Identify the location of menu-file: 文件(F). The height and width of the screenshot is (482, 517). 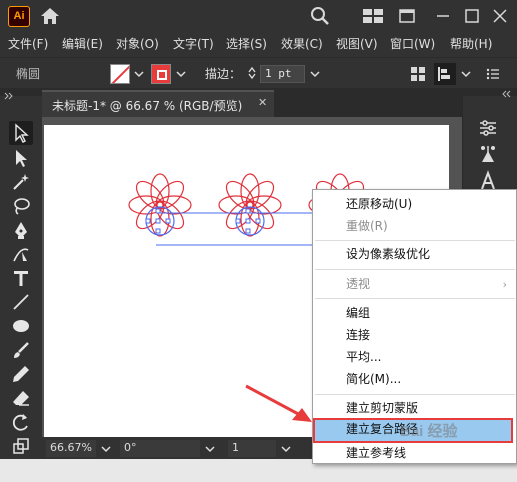
(28, 43).